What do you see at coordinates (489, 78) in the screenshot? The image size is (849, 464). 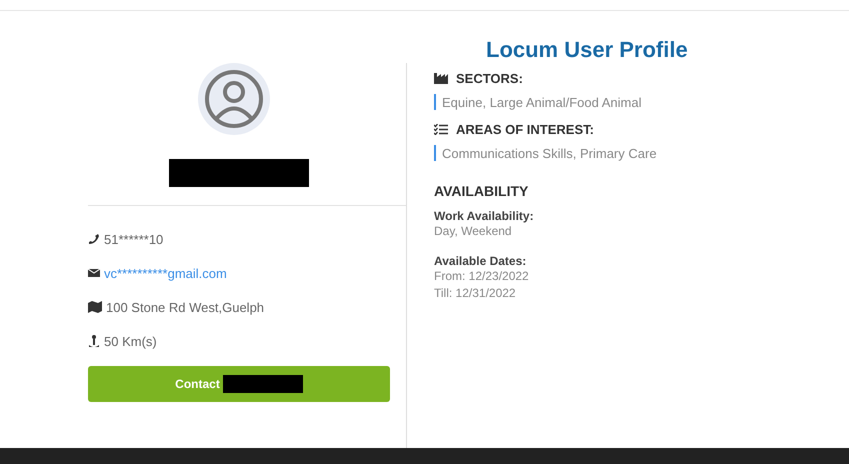 I see `section-heading: SECTORS:` at bounding box center [489, 78].